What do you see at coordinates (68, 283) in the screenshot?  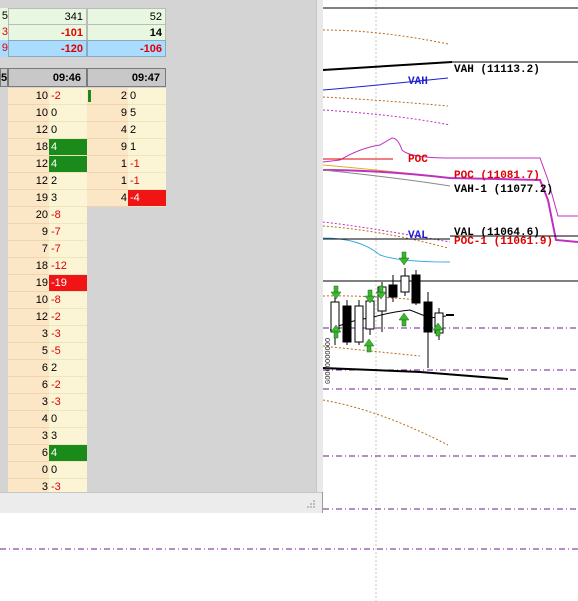 I see `delta-cell: -19` at bounding box center [68, 283].